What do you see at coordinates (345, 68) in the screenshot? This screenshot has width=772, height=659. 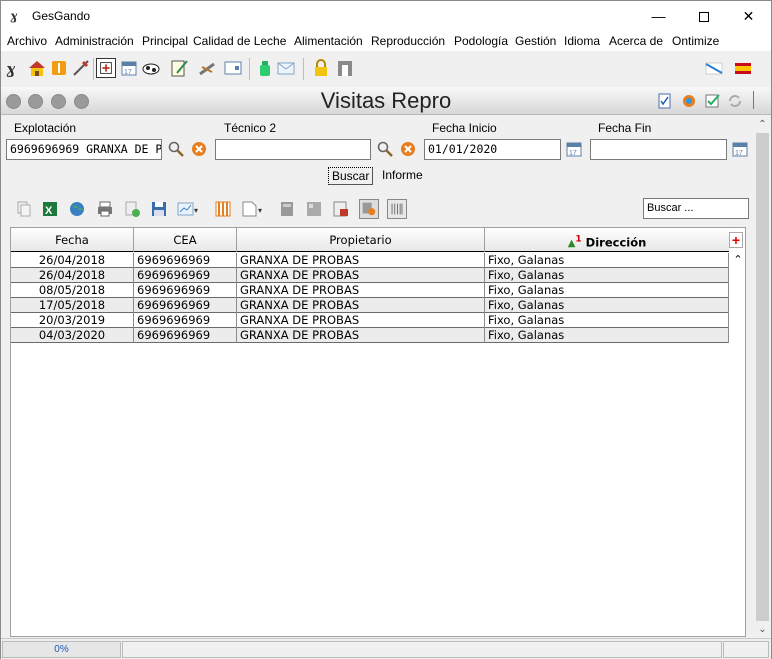 I see `exit-door-icon` at bounding box center [345, 68].